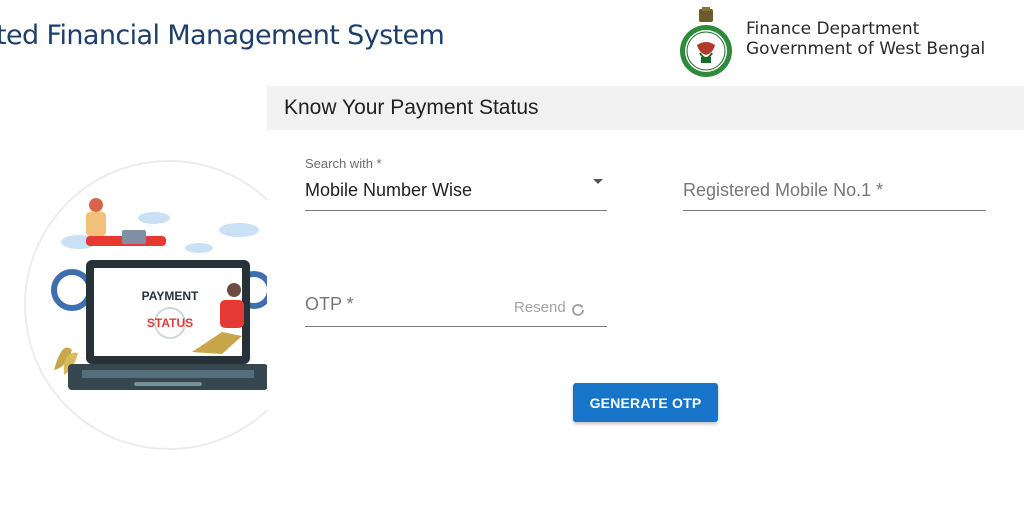 The image size is (1024, 510). I want to click on chevron-down-icon, so click(598, 181).